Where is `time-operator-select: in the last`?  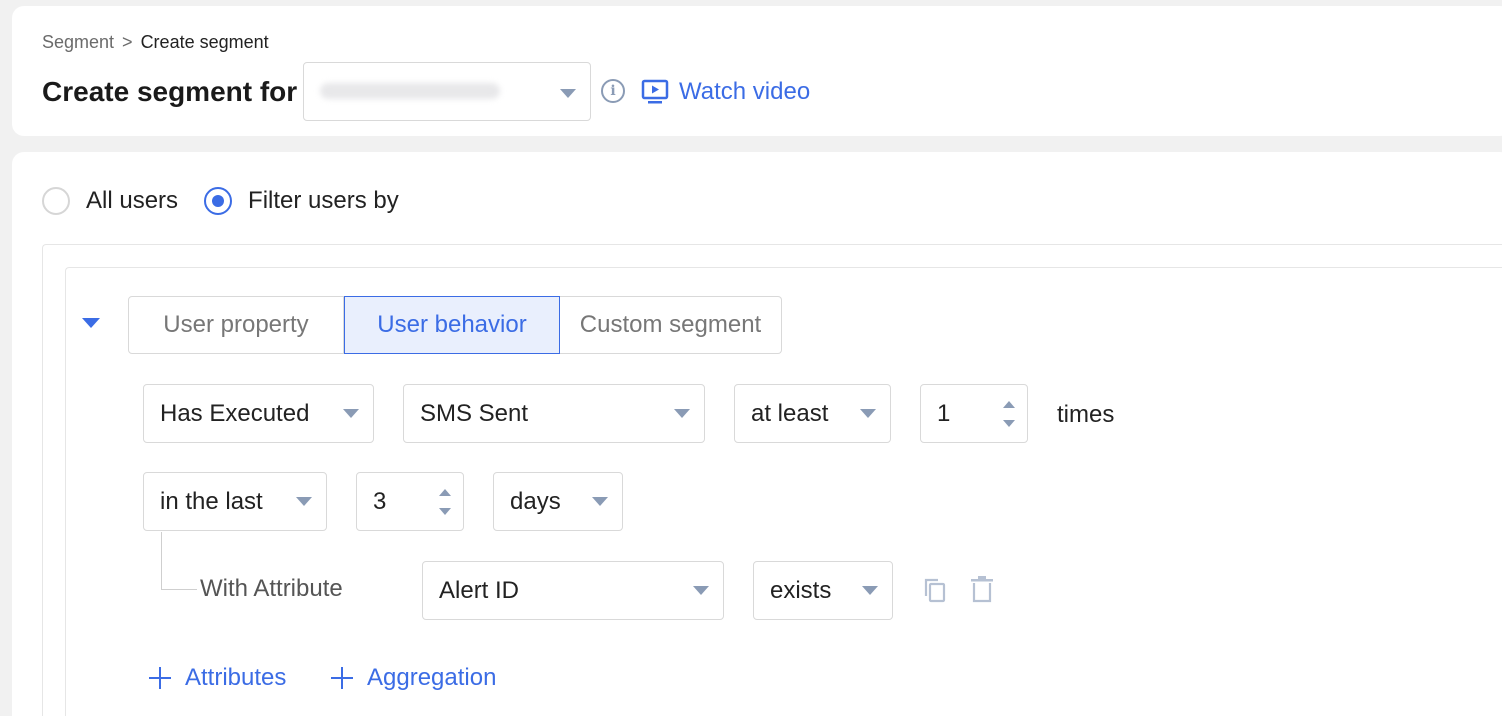
time-operator-select: in the last is located at coordinates (235, 501).